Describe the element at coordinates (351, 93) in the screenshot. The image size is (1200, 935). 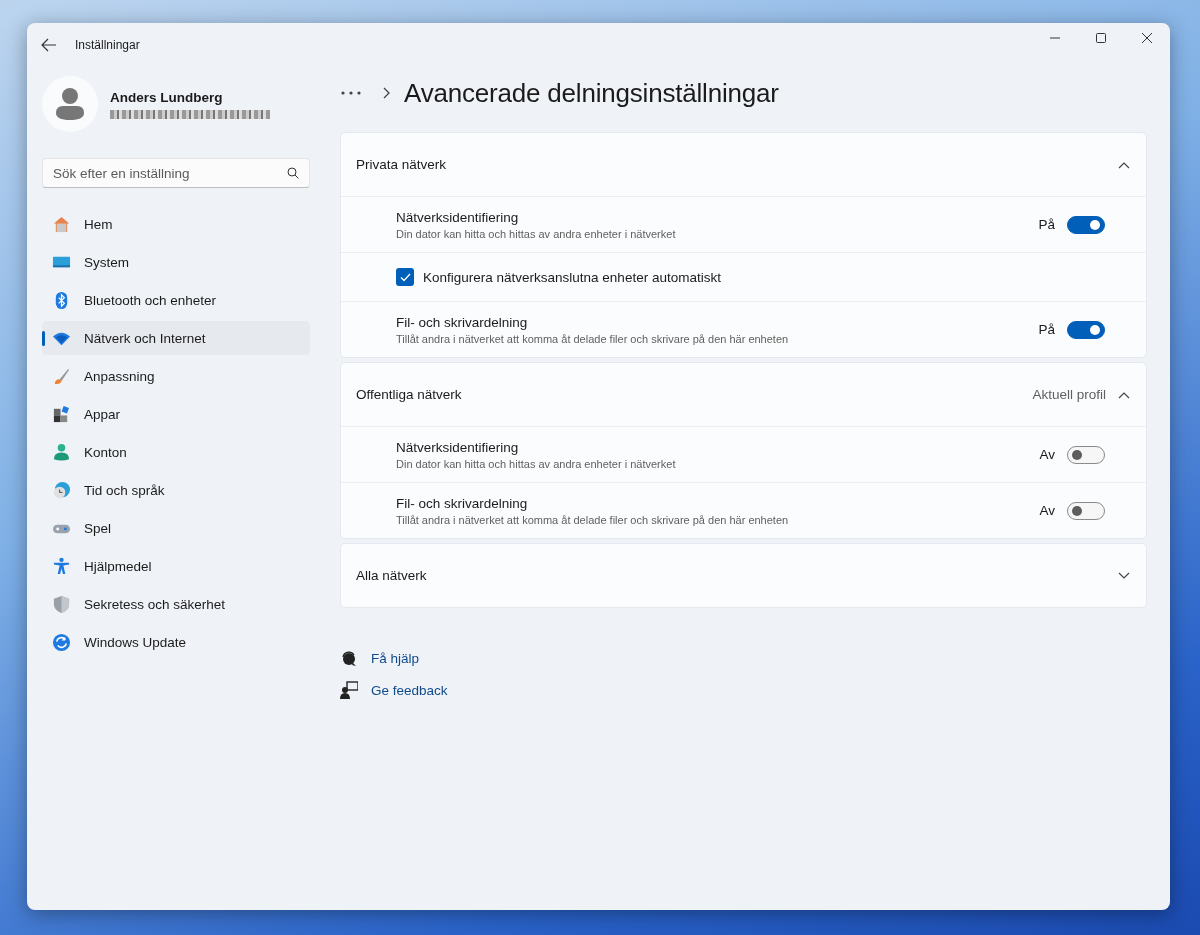
I see `more-icon` at that location.